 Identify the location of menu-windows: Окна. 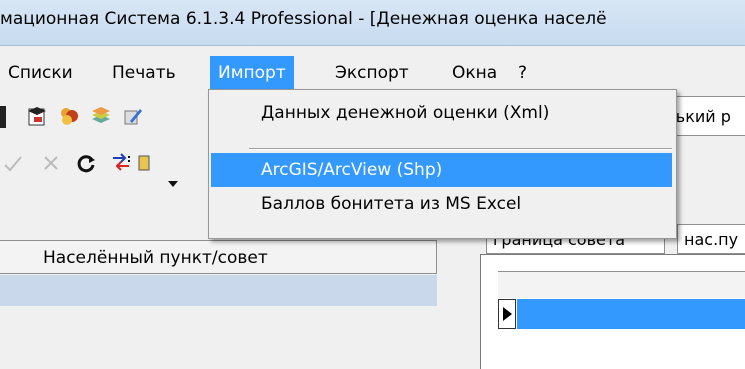
(474, 73).